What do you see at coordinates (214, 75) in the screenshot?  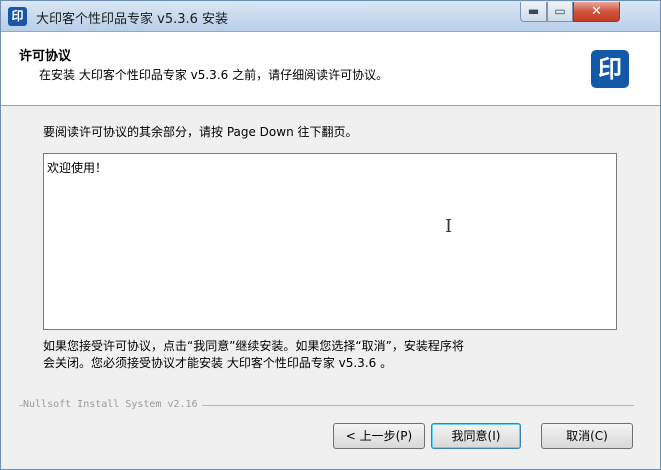 I see `page-subtitle: 在安装 大印客个性印品专家 v5.3.6 之前，请仔细阅读许可协议。` at bounding box center [214, 75].